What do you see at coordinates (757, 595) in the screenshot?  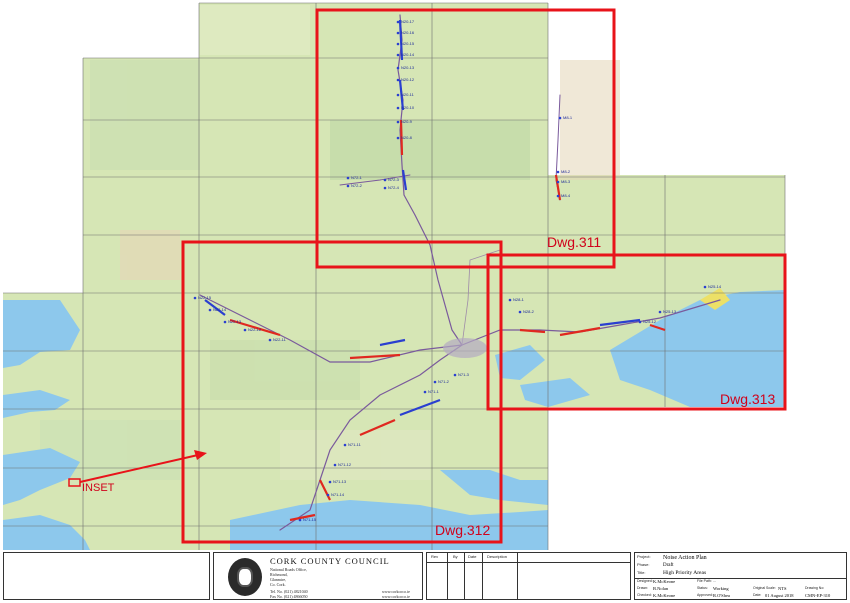 I see `date-key: Date:` at bounding box center [757, 595].